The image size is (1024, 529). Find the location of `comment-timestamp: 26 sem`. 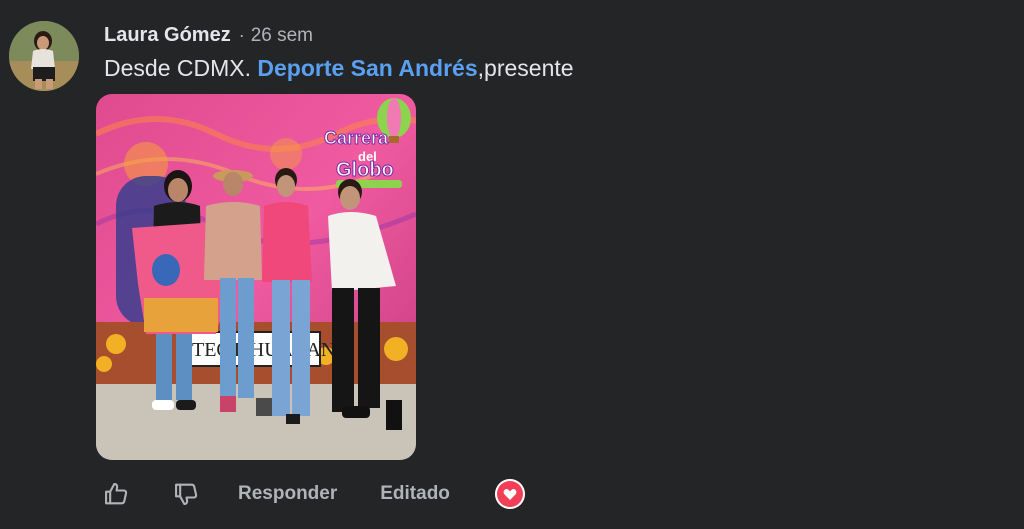

comment-timestamp: 26 sem is located at coordinates (282, 36).